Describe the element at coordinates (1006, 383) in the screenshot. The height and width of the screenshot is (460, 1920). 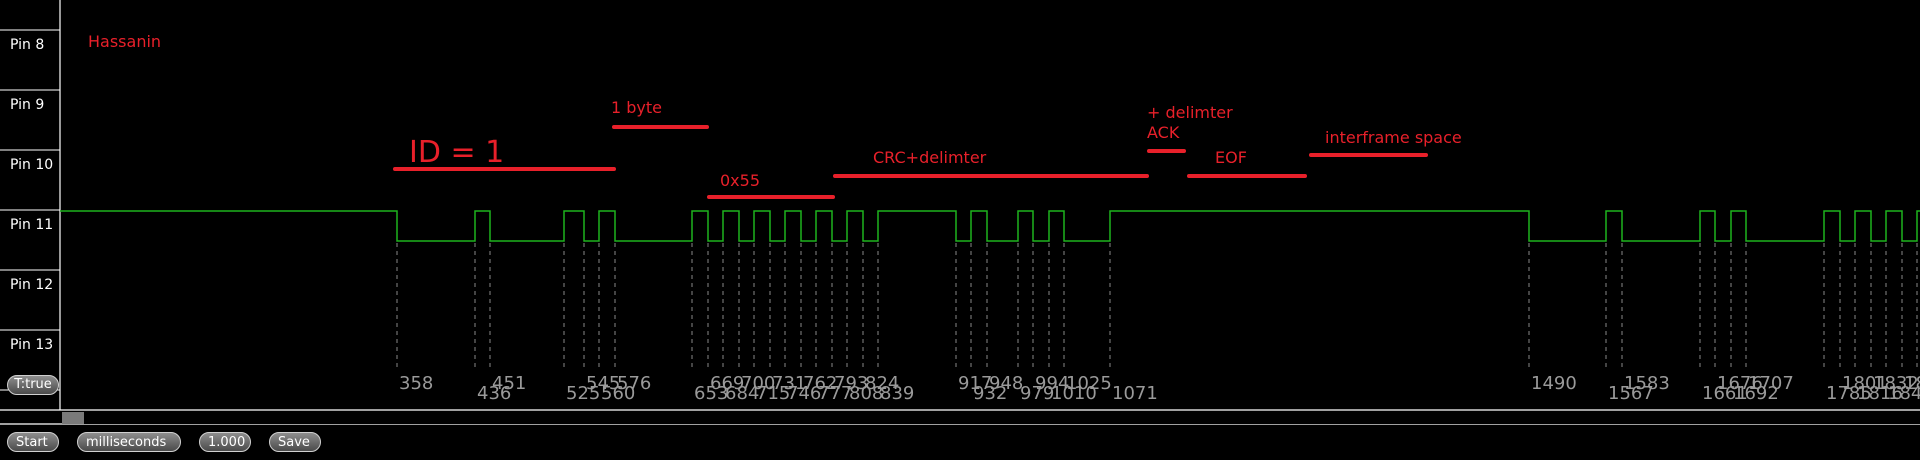
I see `edge-time-label: 948` at that location.